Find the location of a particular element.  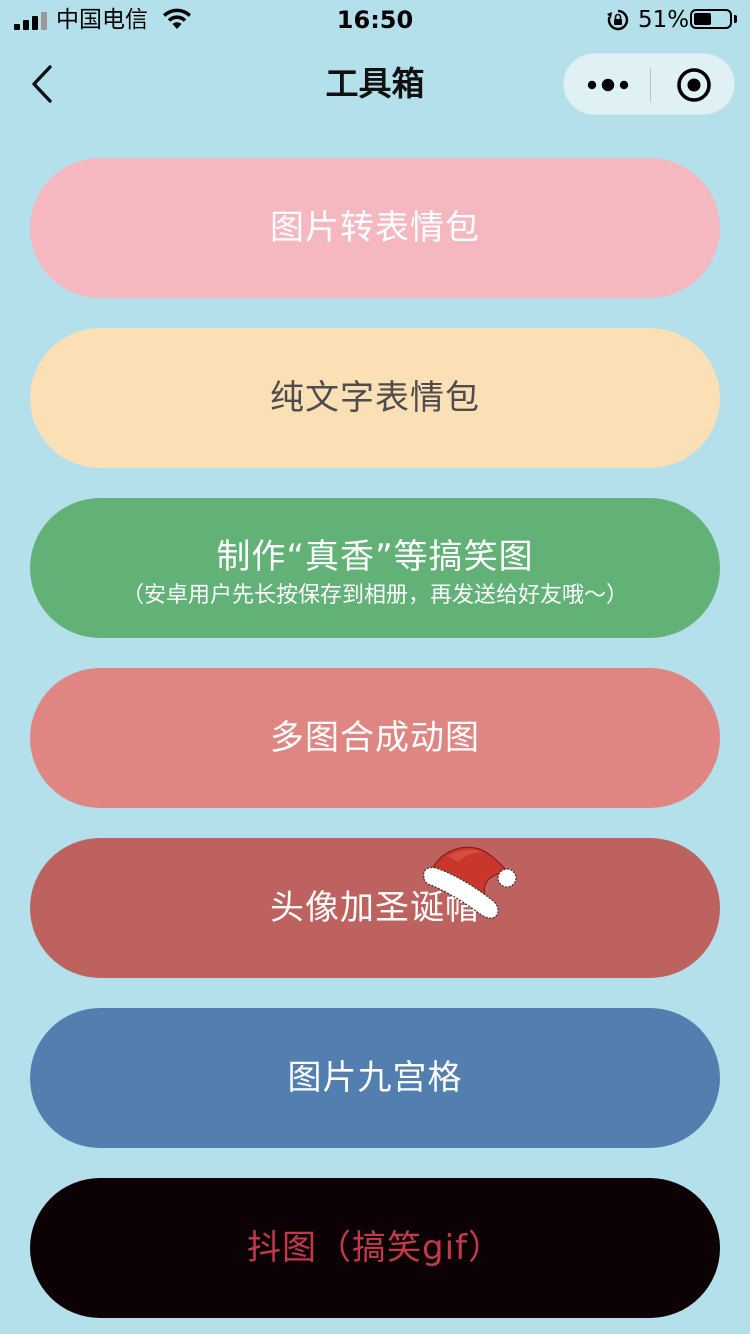

tool-button-image-to-sticker: 图片转表情包 is located at coordinates (375, 228).